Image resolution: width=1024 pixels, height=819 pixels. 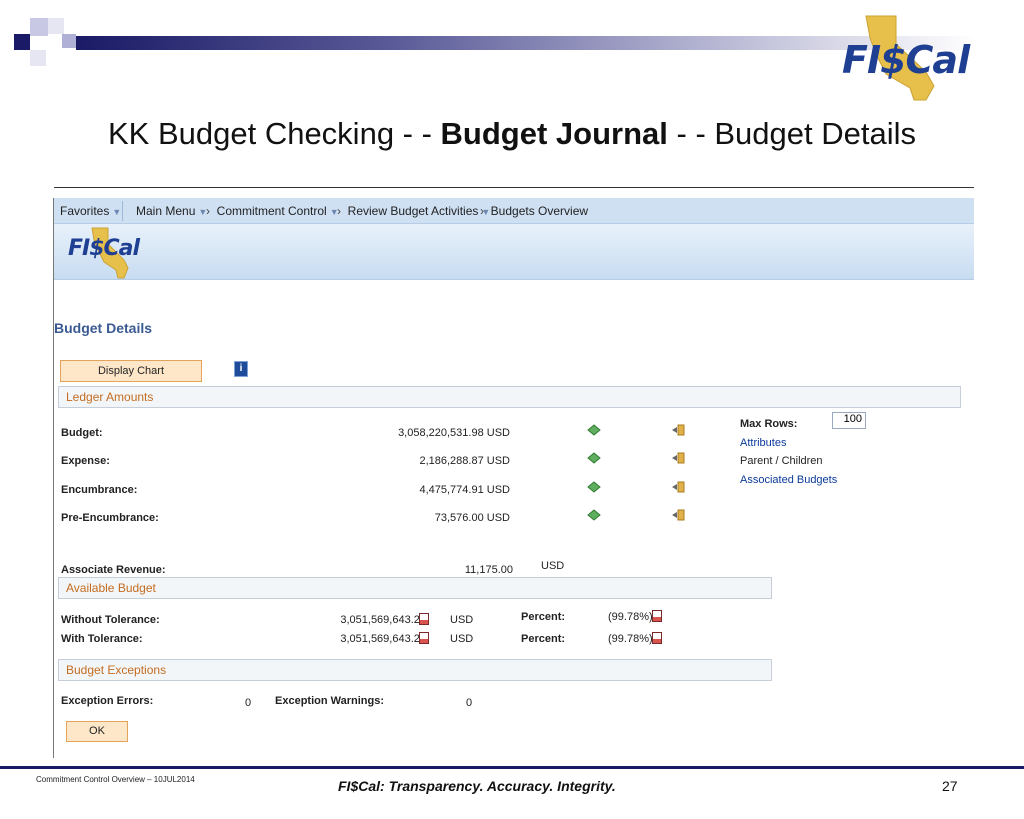 What do you see at coordinates (110, 518) in the screenshot?
I see `pre-encumbrance-label: Pre-Encumbrance:` at bounding box center [110, 518].